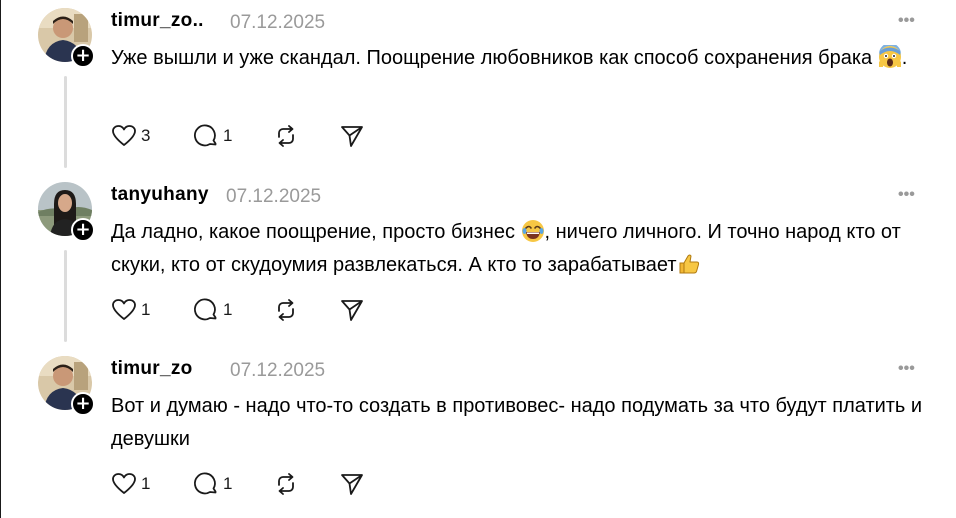 The height and width of the screenshot is (518, 956). Describe the element at coordinates (889, 56) in the screenshot. I see `screaming-face-emoji` at that location.